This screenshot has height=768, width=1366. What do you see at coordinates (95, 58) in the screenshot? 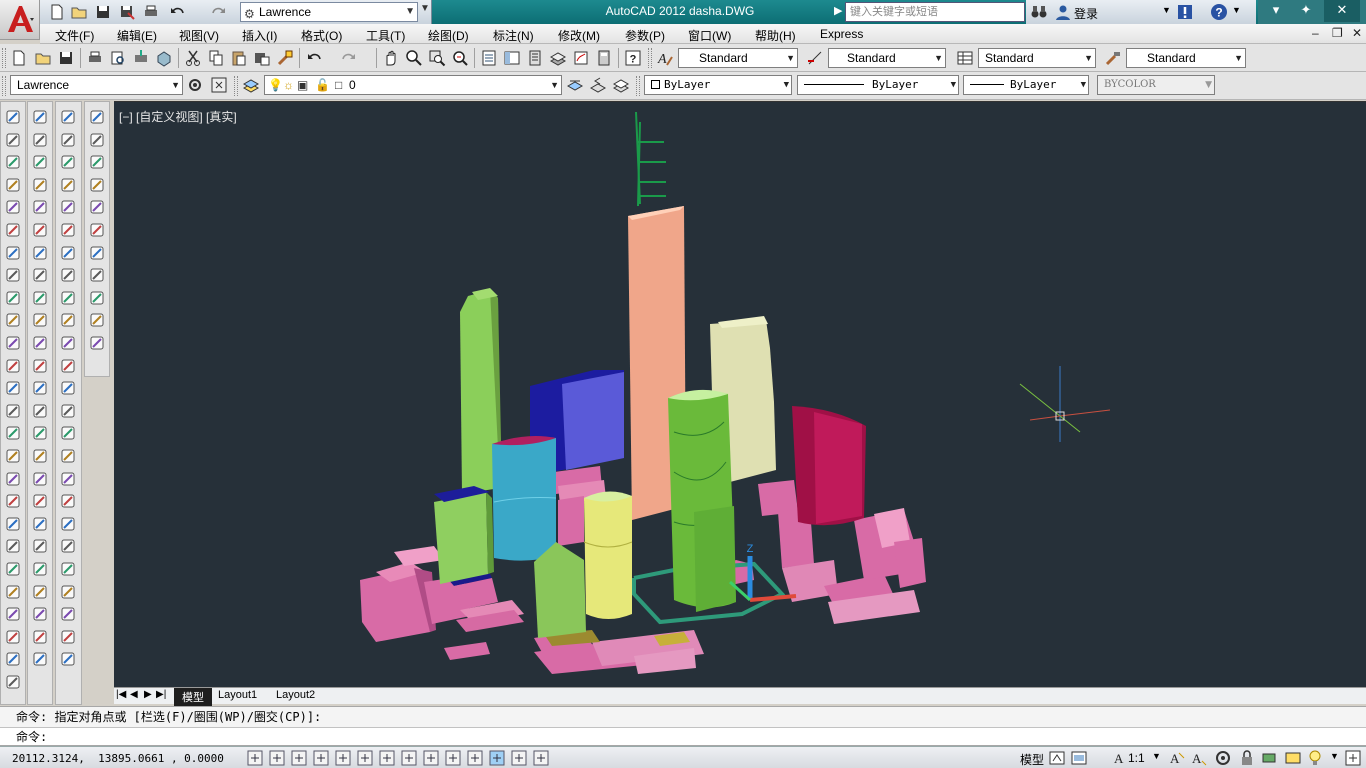
I see `plot-icon` at bounding box center [95, 58].